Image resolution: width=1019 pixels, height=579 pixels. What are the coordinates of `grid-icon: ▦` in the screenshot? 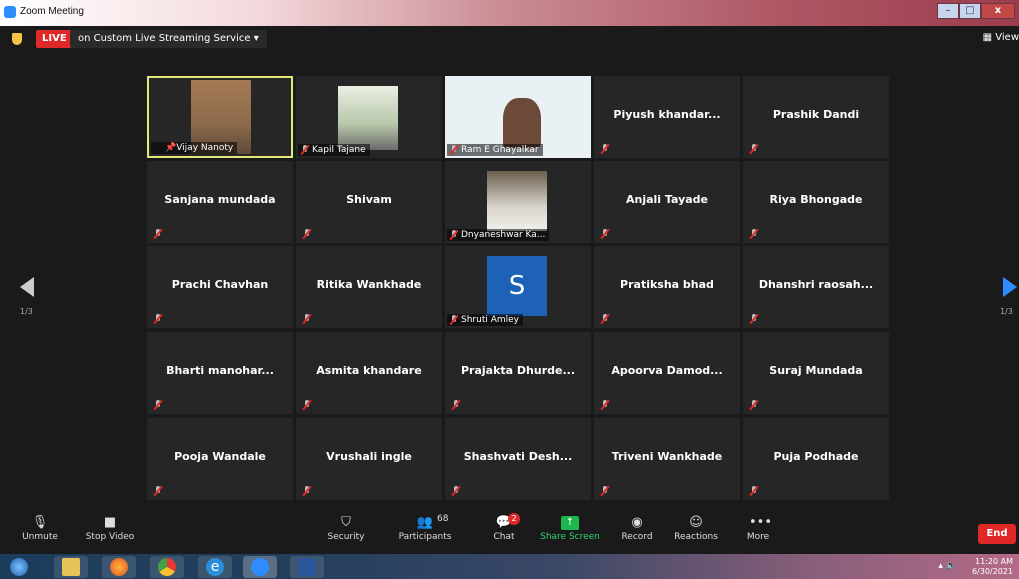 It's located at (987, 37).